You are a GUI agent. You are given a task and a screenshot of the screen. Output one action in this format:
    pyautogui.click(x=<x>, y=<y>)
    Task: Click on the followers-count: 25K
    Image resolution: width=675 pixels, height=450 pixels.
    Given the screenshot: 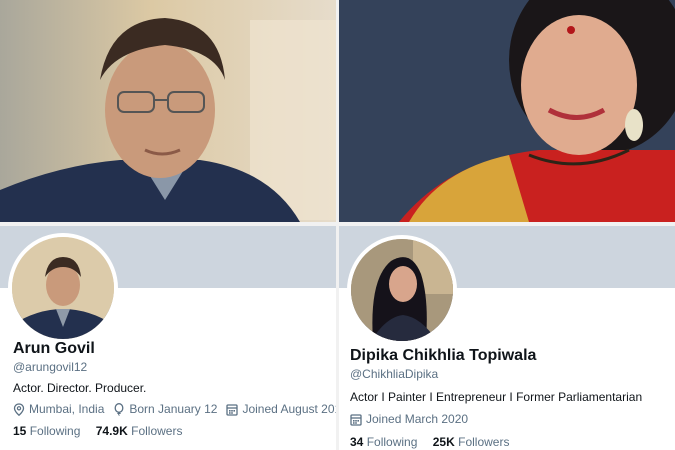 What is the action you would take?
    pyautogui.click(x=443, y=442)
    